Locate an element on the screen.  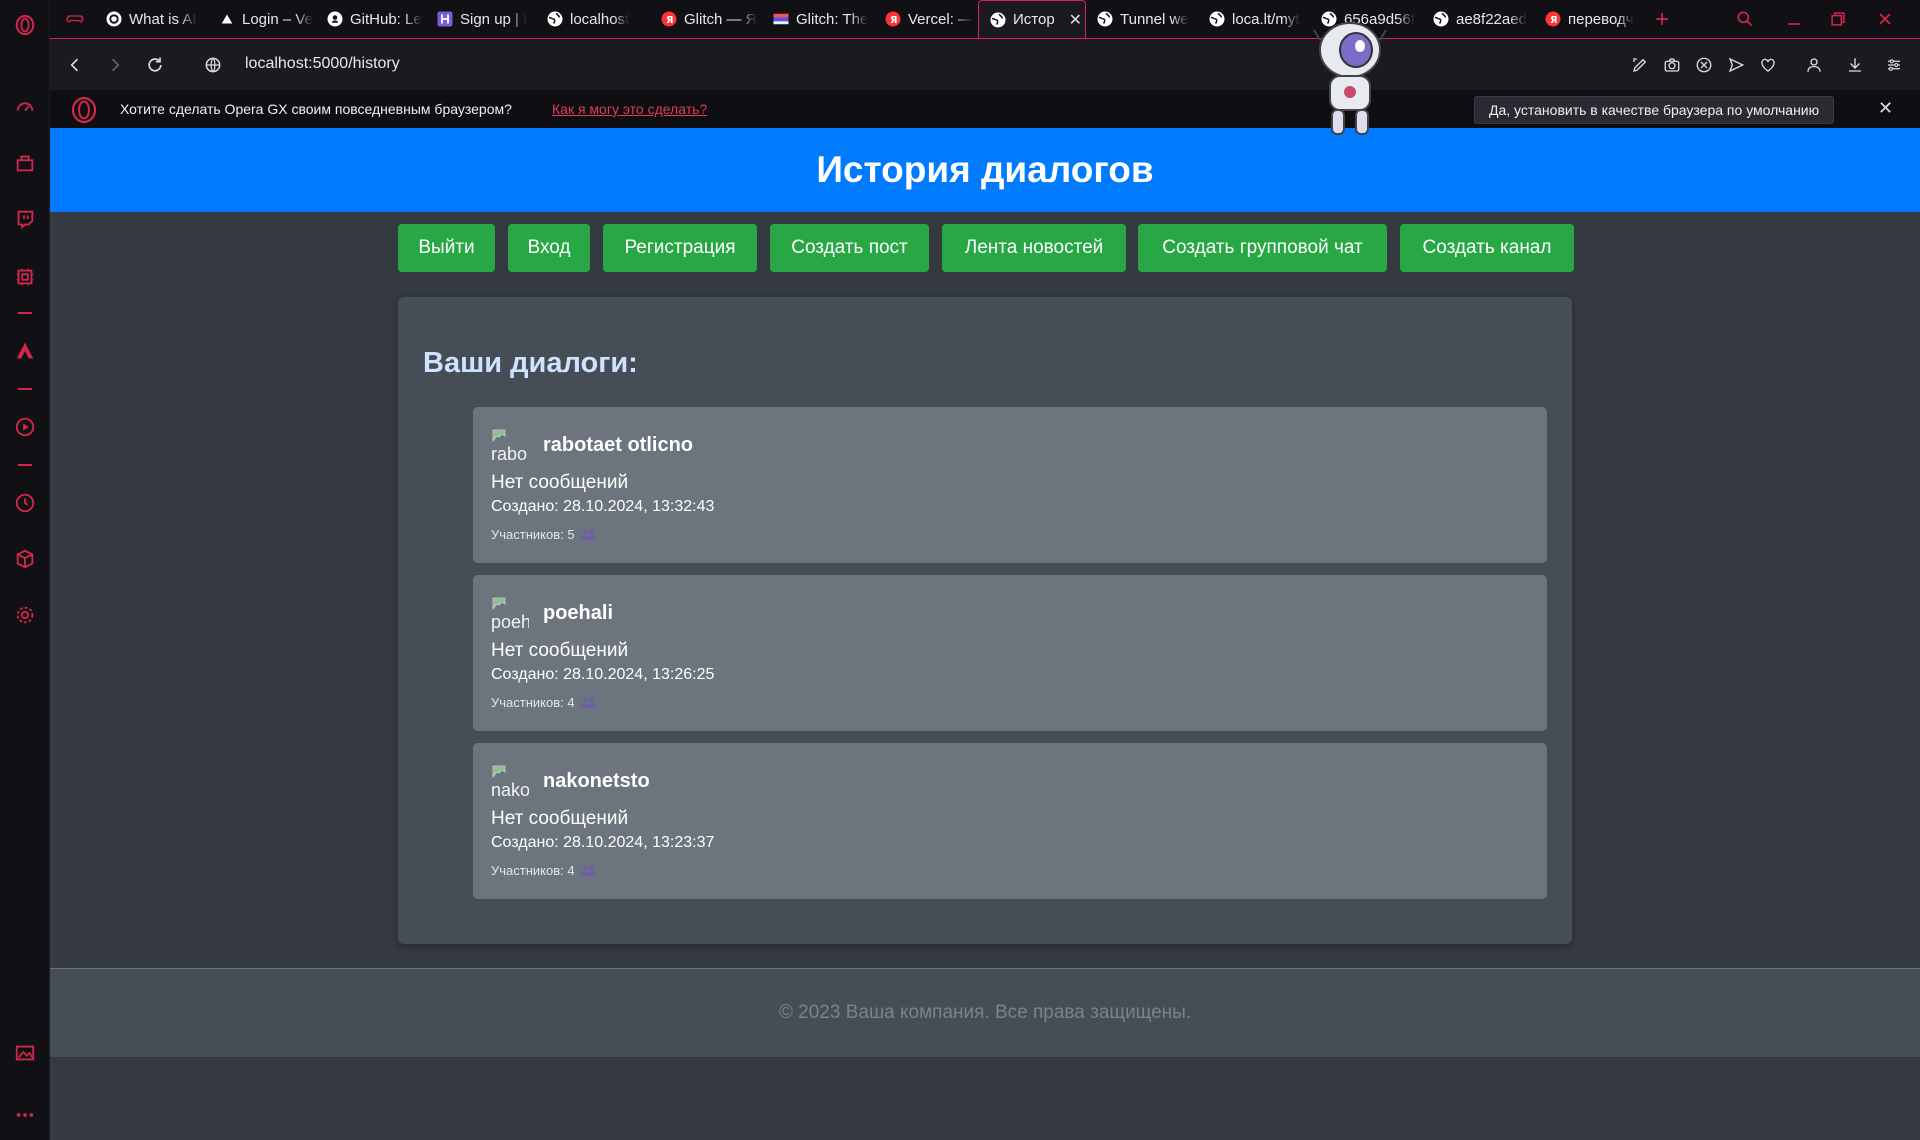
wallpaper-icon is located at coordinates (25, 1053).